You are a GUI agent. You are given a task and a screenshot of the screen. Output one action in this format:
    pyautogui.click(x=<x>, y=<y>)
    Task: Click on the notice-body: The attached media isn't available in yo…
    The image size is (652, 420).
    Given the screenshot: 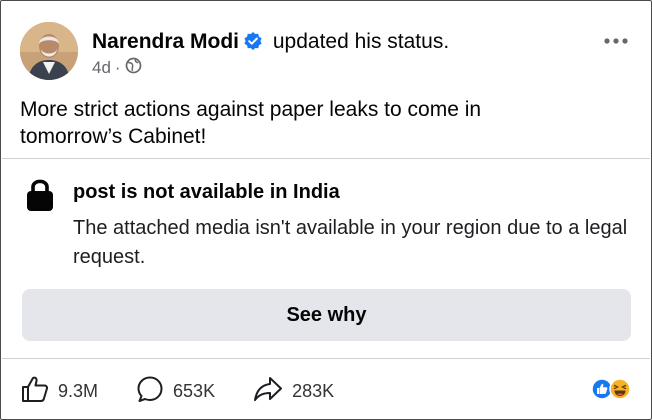 What is the action you would take?
    pyautogui.click(x=350, y=242)
    